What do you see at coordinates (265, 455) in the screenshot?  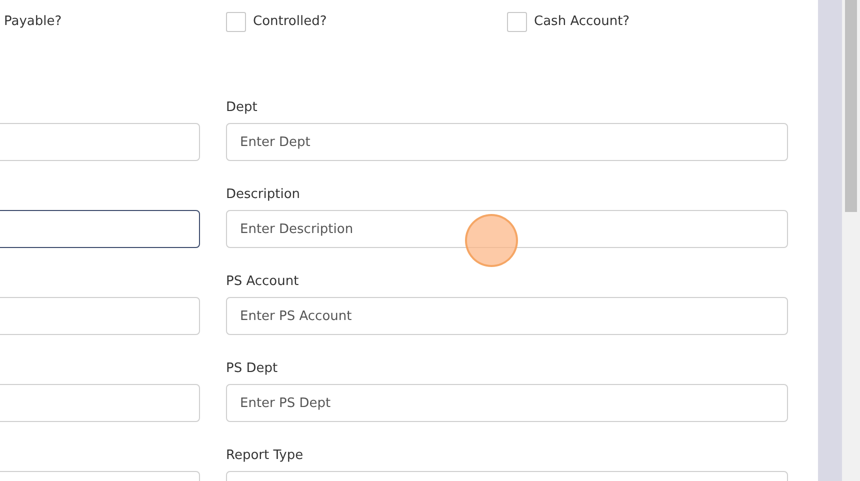 I see `field-label: Report Type` at bounding box center [265, 455].